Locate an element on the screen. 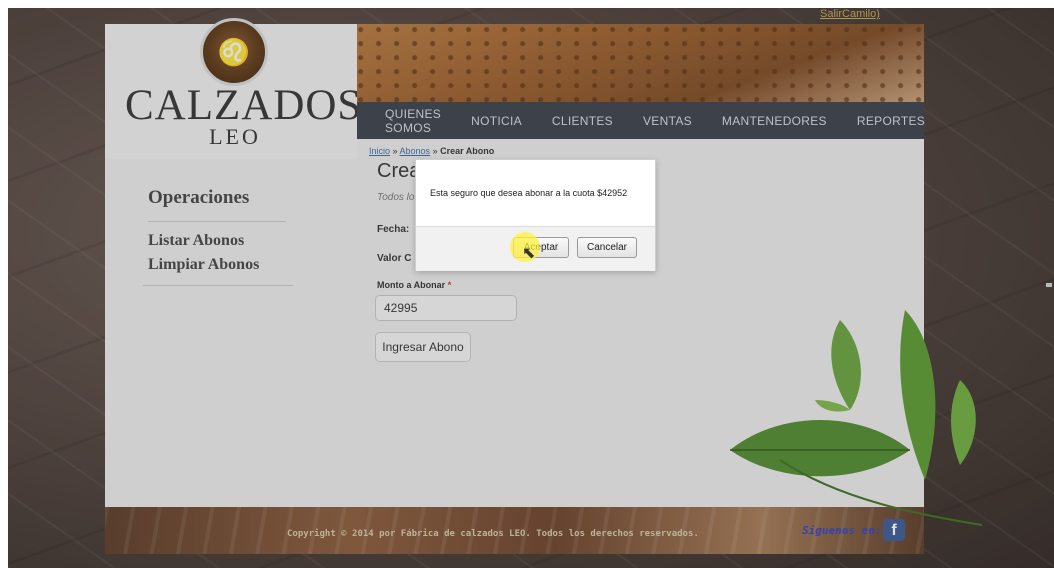 The image size is (1054, 568). cancel-button: Cancelar is located at coordinates (607, 247).